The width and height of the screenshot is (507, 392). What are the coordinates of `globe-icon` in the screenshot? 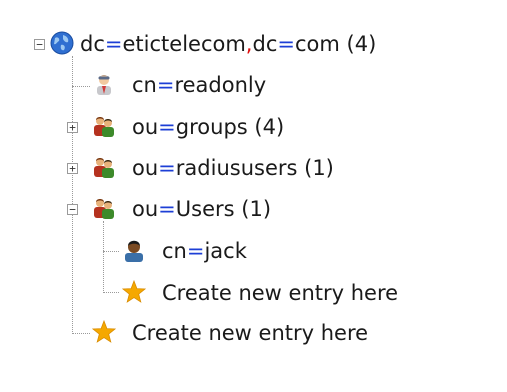 It's located at (62, 43).